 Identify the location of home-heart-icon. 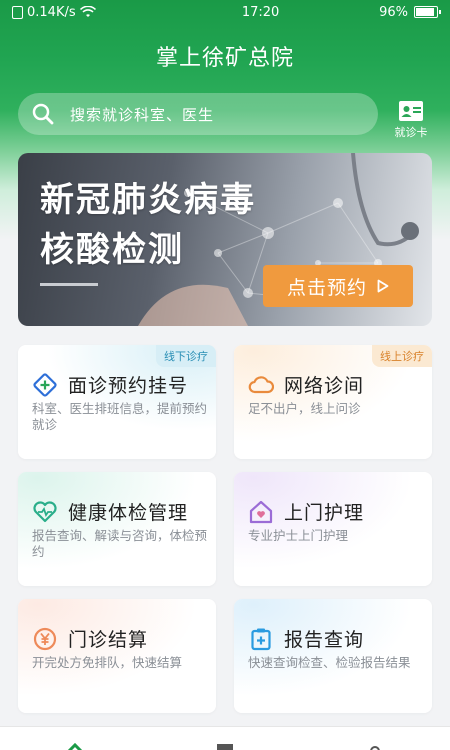
(261, 512).